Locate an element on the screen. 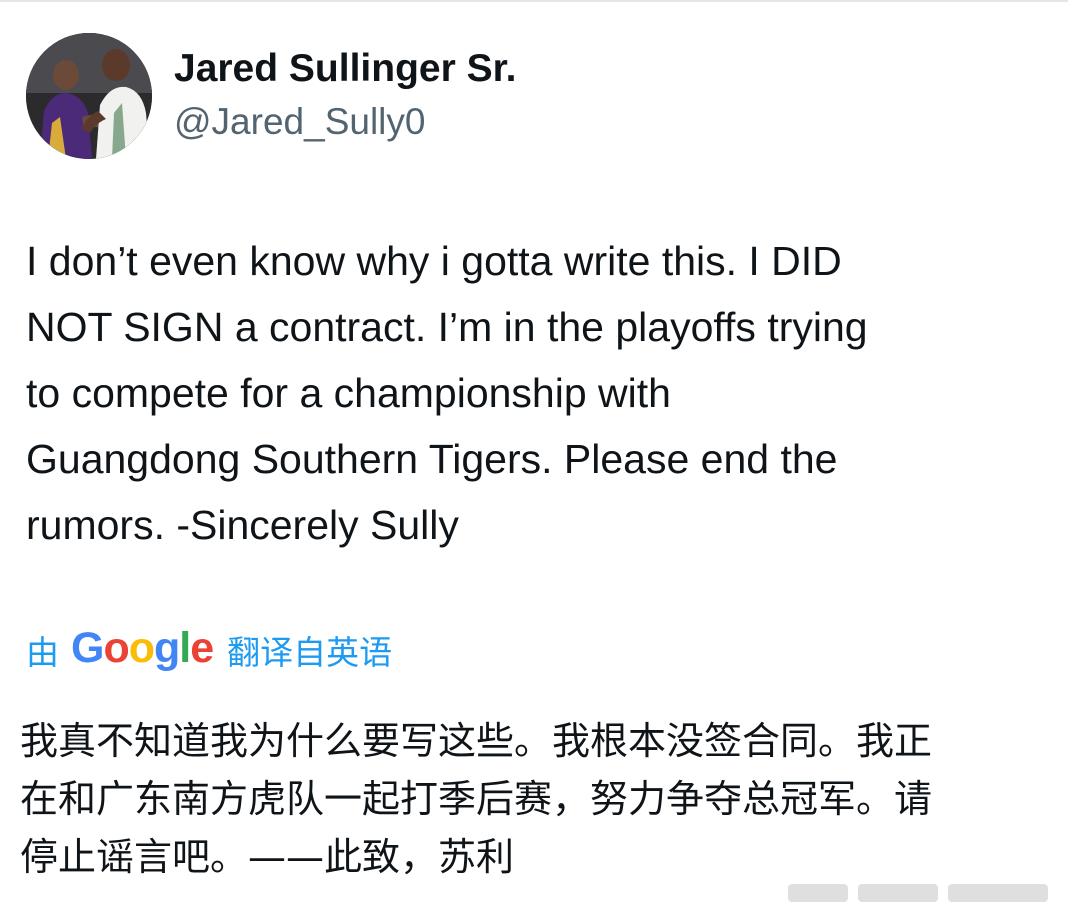 The image size is (1068, 922). watermark-icon is located at coordinates (918, 893).